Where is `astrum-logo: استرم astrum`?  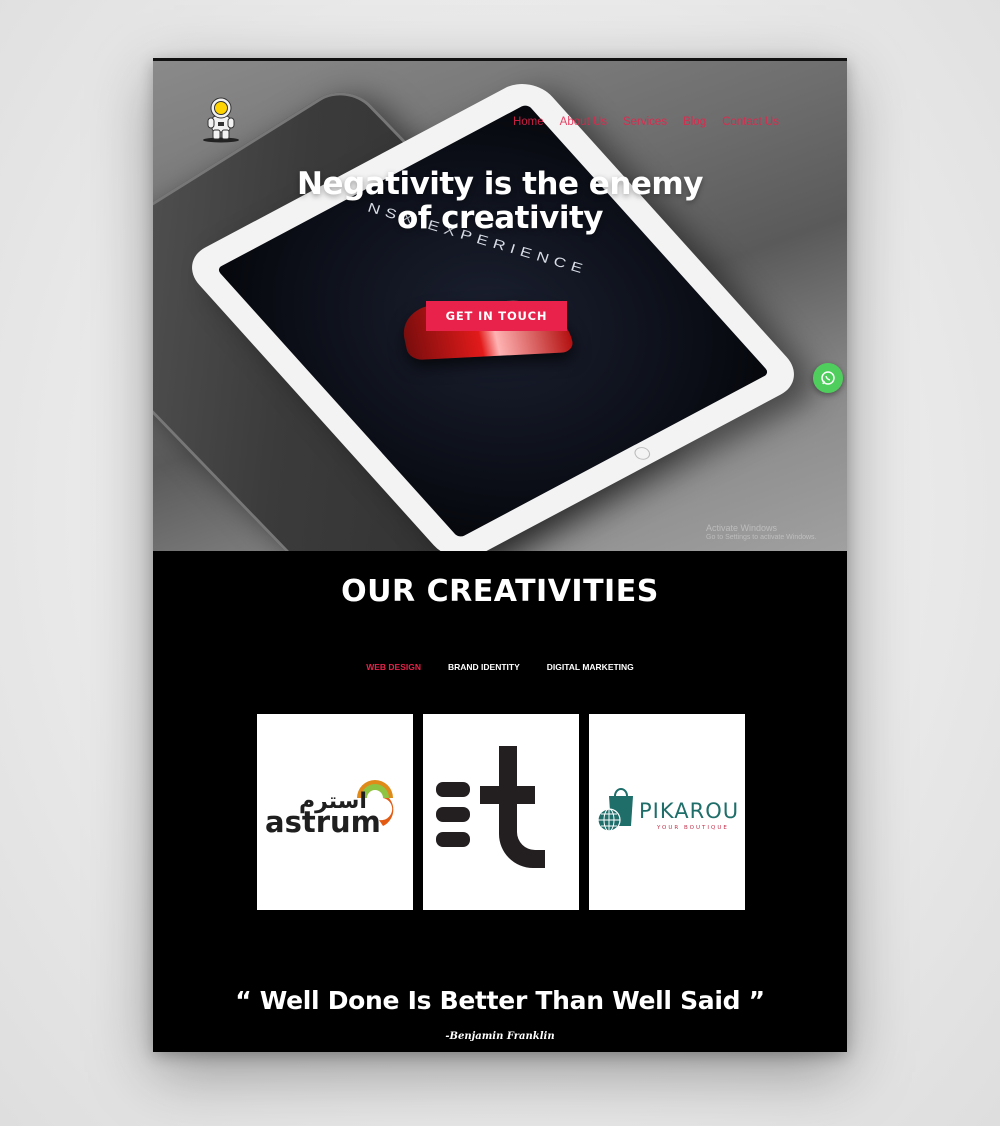
astrum-logo: استرم astrum is located at coordinates (329, 809).